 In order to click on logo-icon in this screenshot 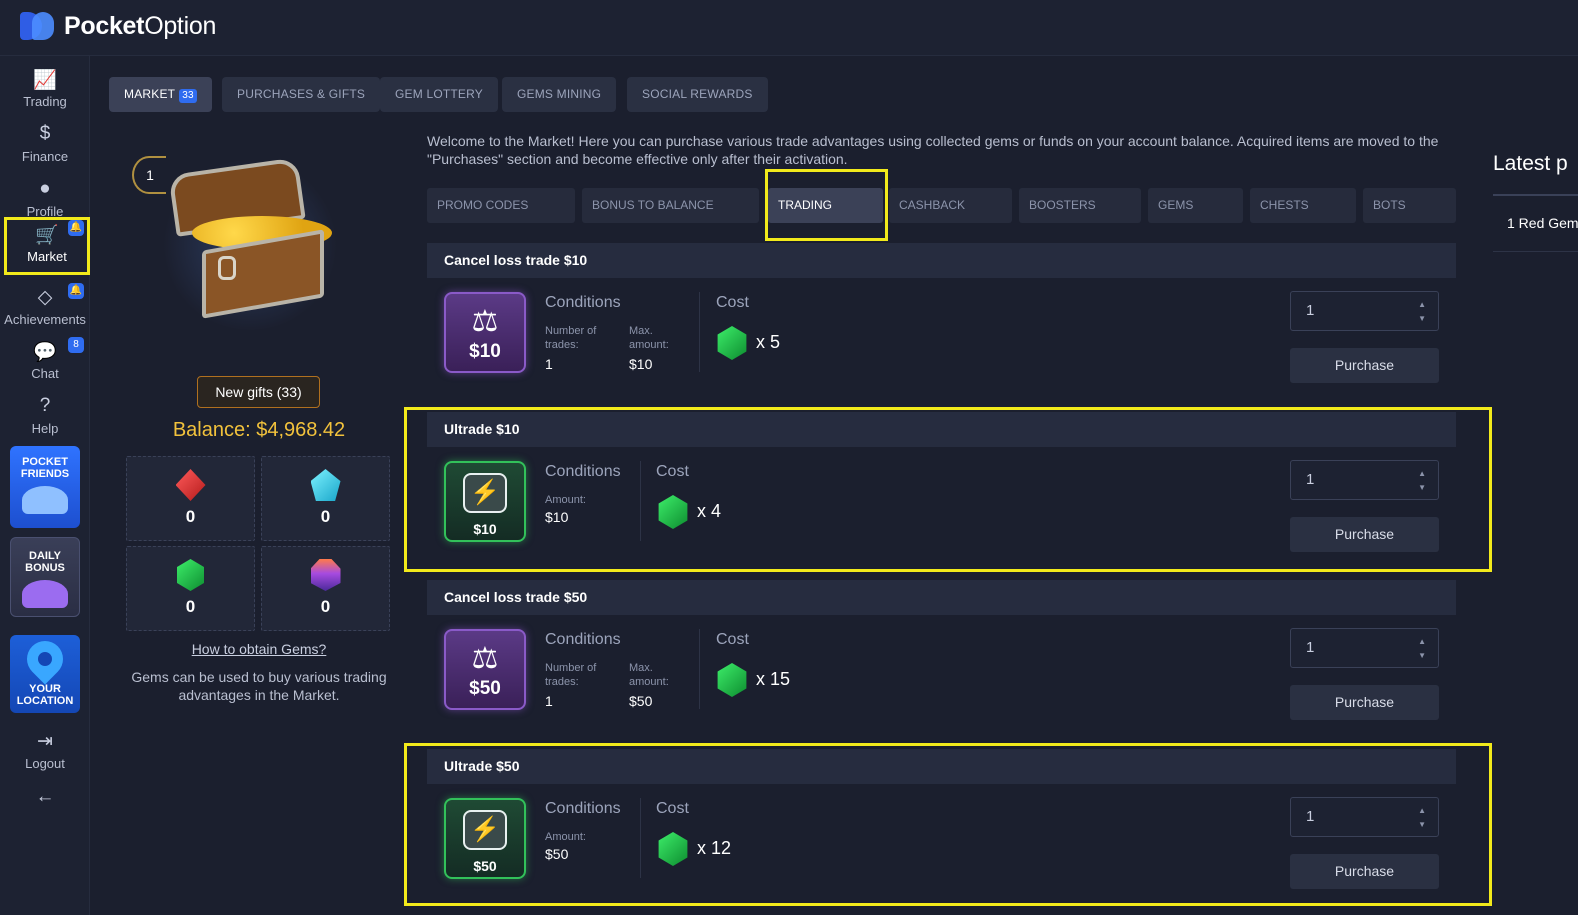, I will do `click(37, 26)`.